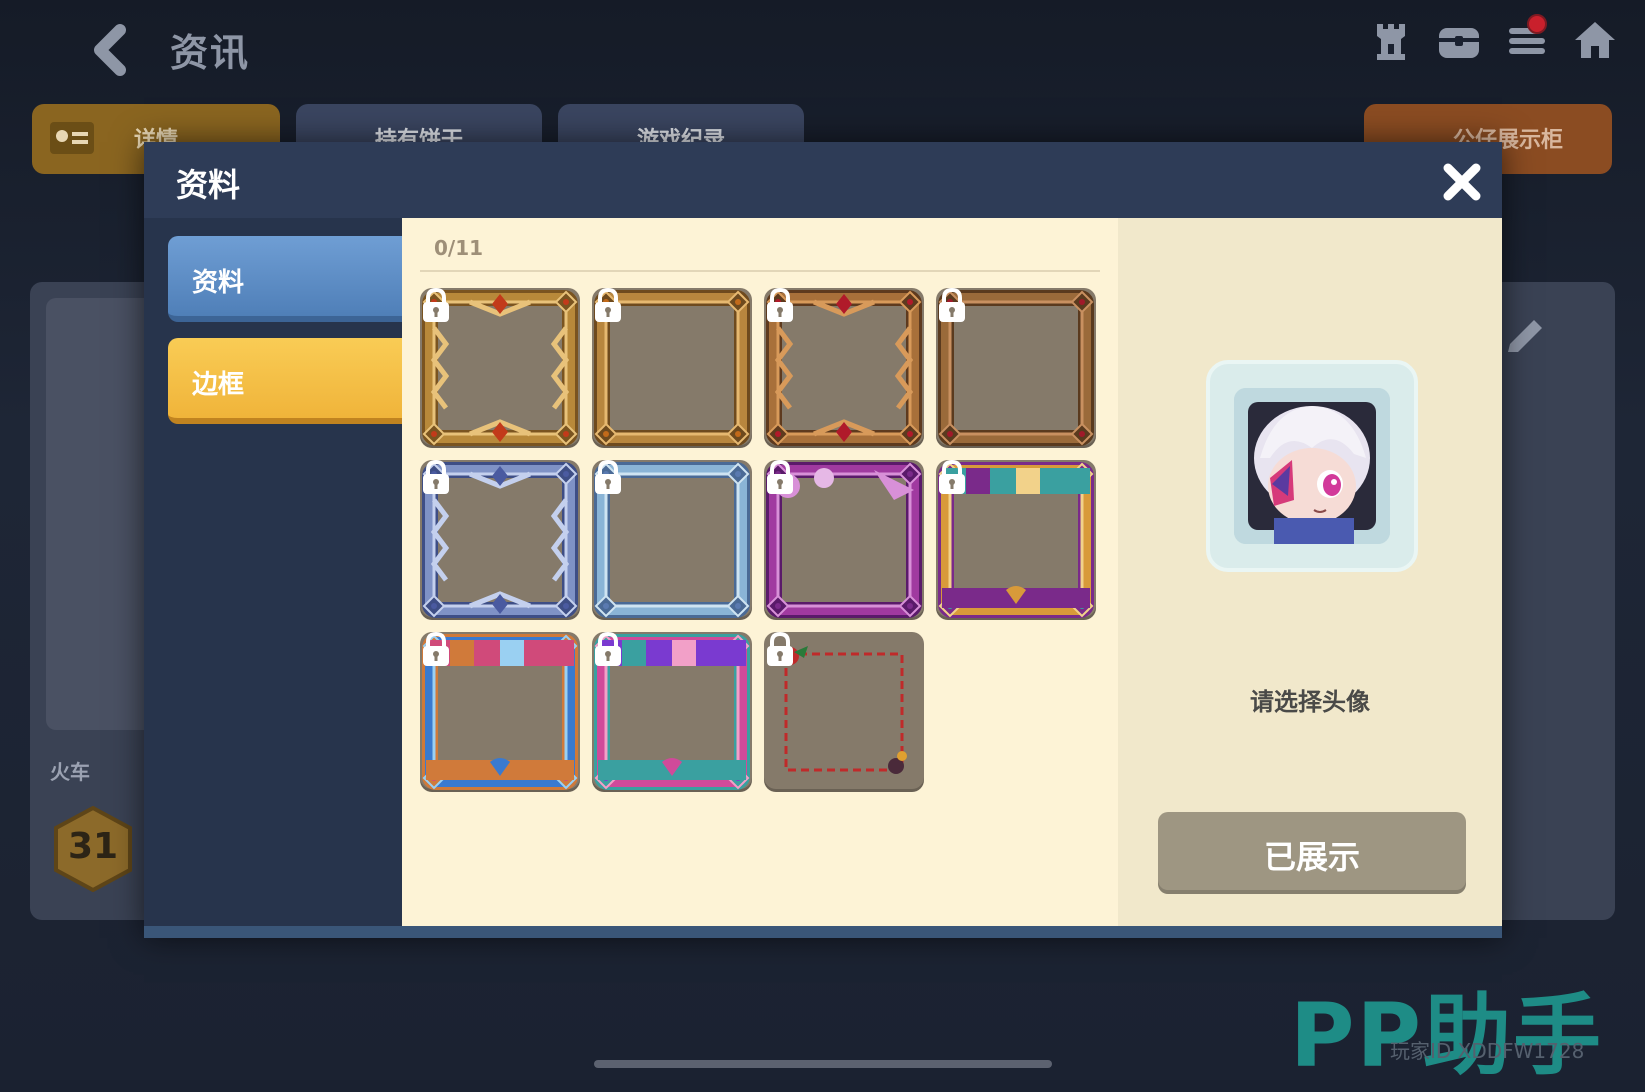 The width and height of the screenshot is (1645, 1092). Describe the element at coordinates (500, 540) in the screenshot. I see `frame-item-silver-ornate` at that location.